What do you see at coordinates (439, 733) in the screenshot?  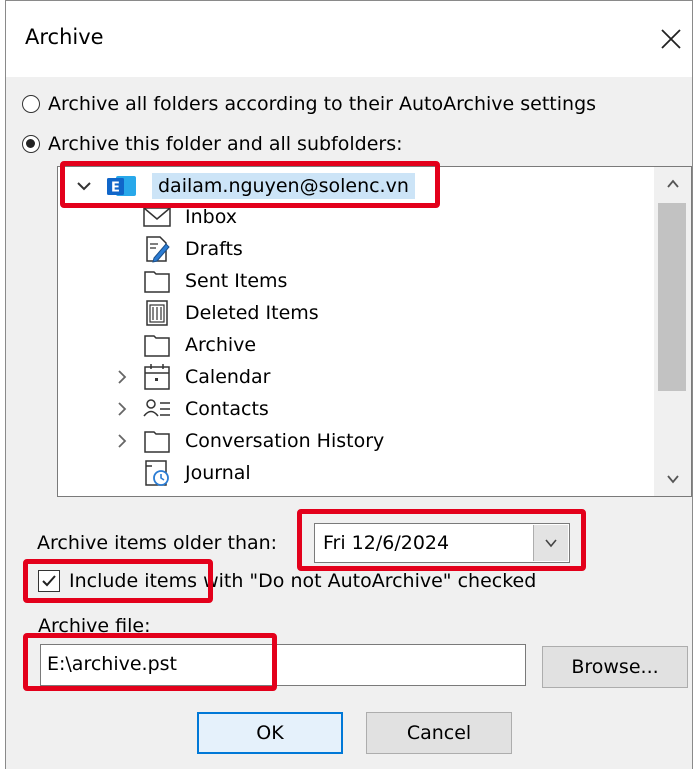 I see `cancel-button: Cancel` at bounding box center [439, 733].